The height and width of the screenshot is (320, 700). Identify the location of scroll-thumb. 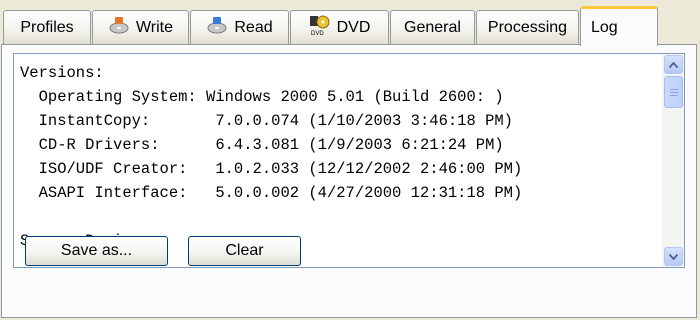
(673, 92).